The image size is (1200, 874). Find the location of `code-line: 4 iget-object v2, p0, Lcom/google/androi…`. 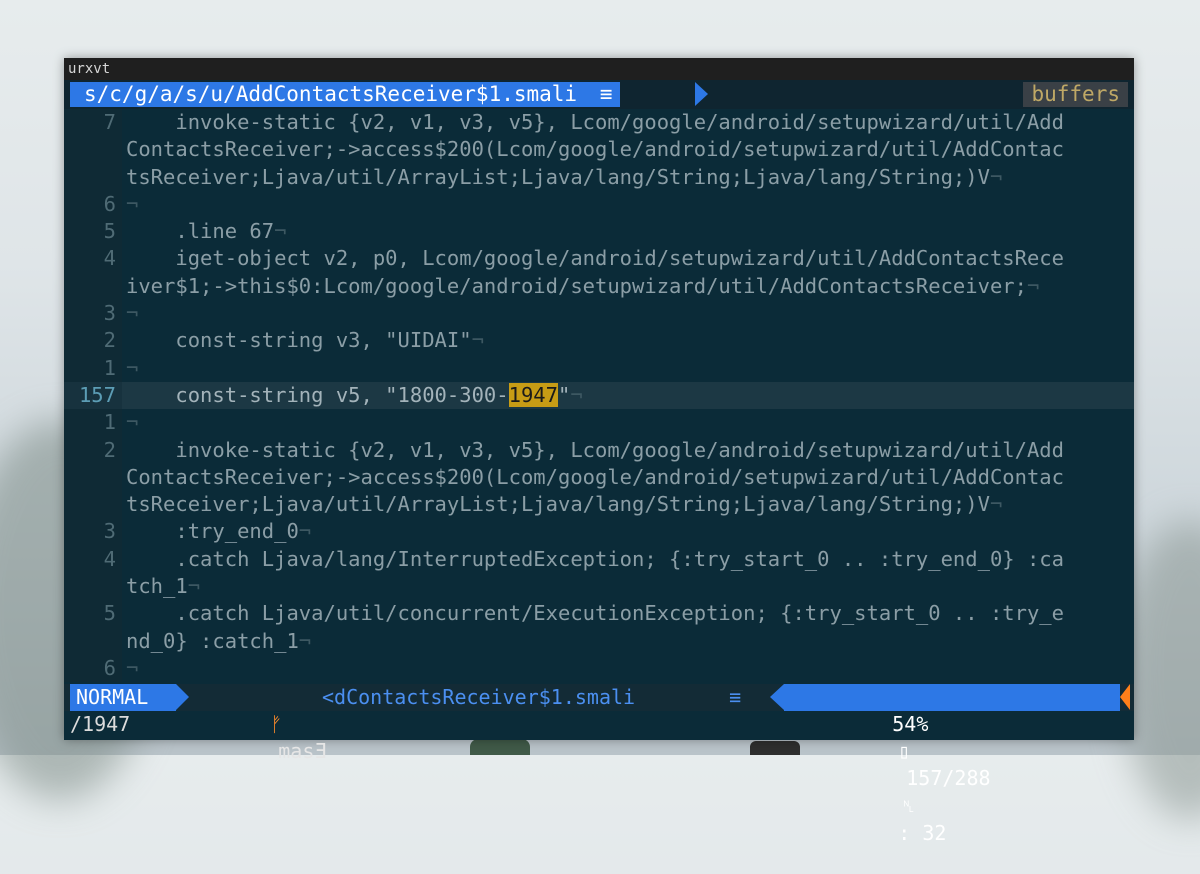

code-line: 4 iget-object v2, p0, Lcom/google/androi… is located at coordinates (599, 259).